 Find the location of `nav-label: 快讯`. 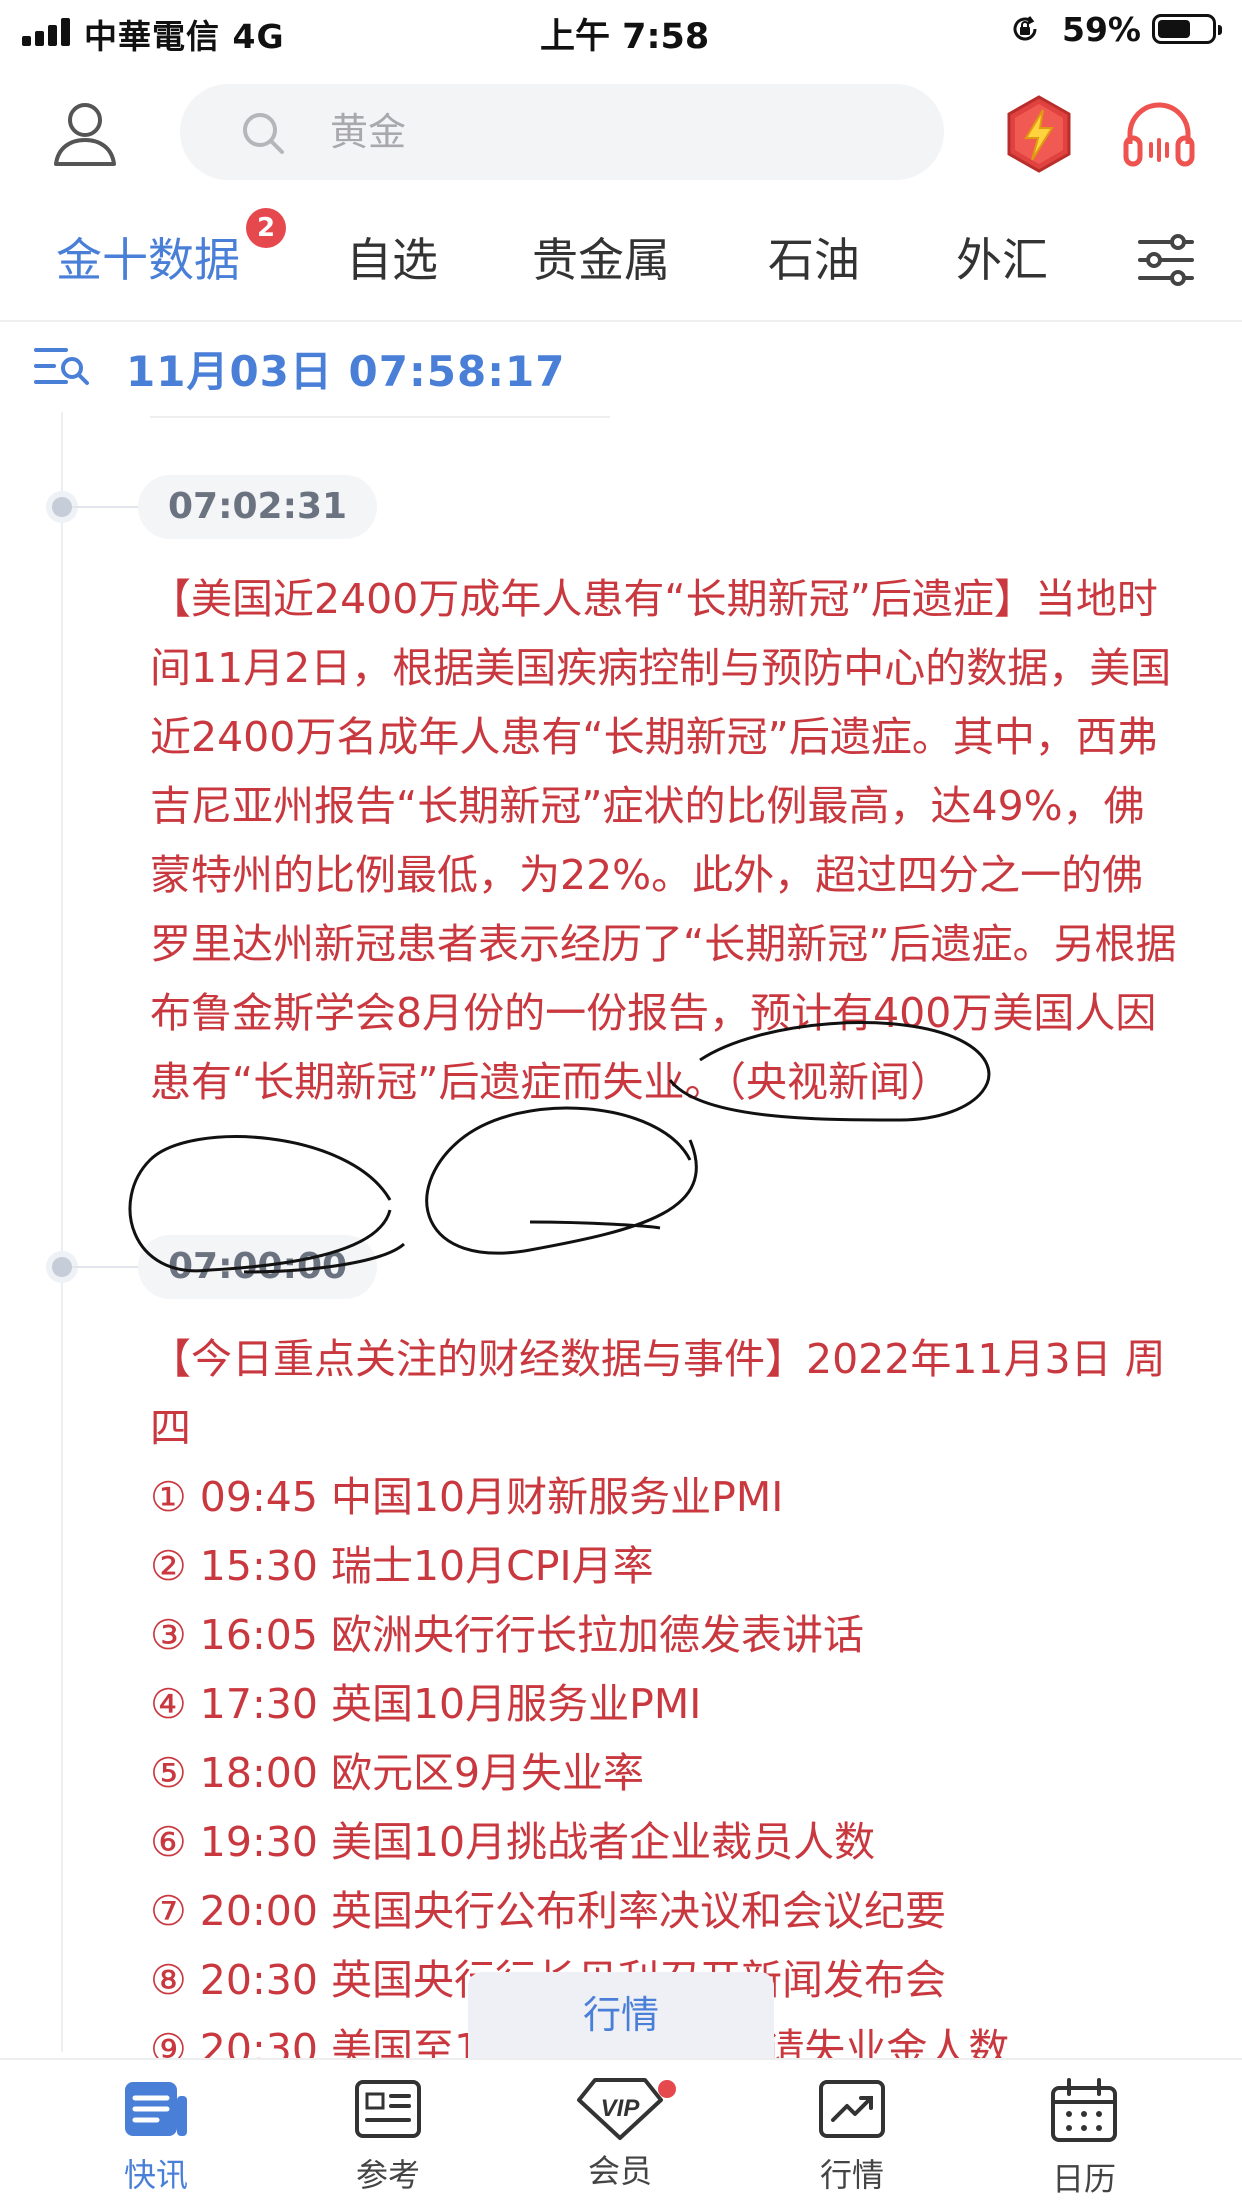

nav-label: 快讯 is located at coordinates (155, 2175).